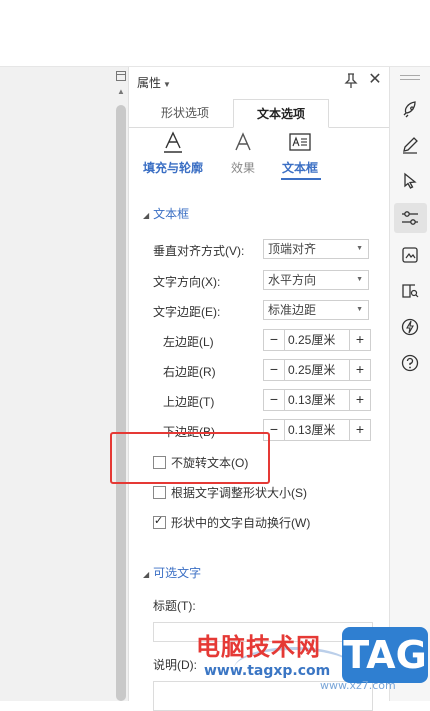 This screenshot has height=711, width=430. Describe the element at coordinates (301, 179) in the screenshot. I see `active-subtab-indicator` at that location.